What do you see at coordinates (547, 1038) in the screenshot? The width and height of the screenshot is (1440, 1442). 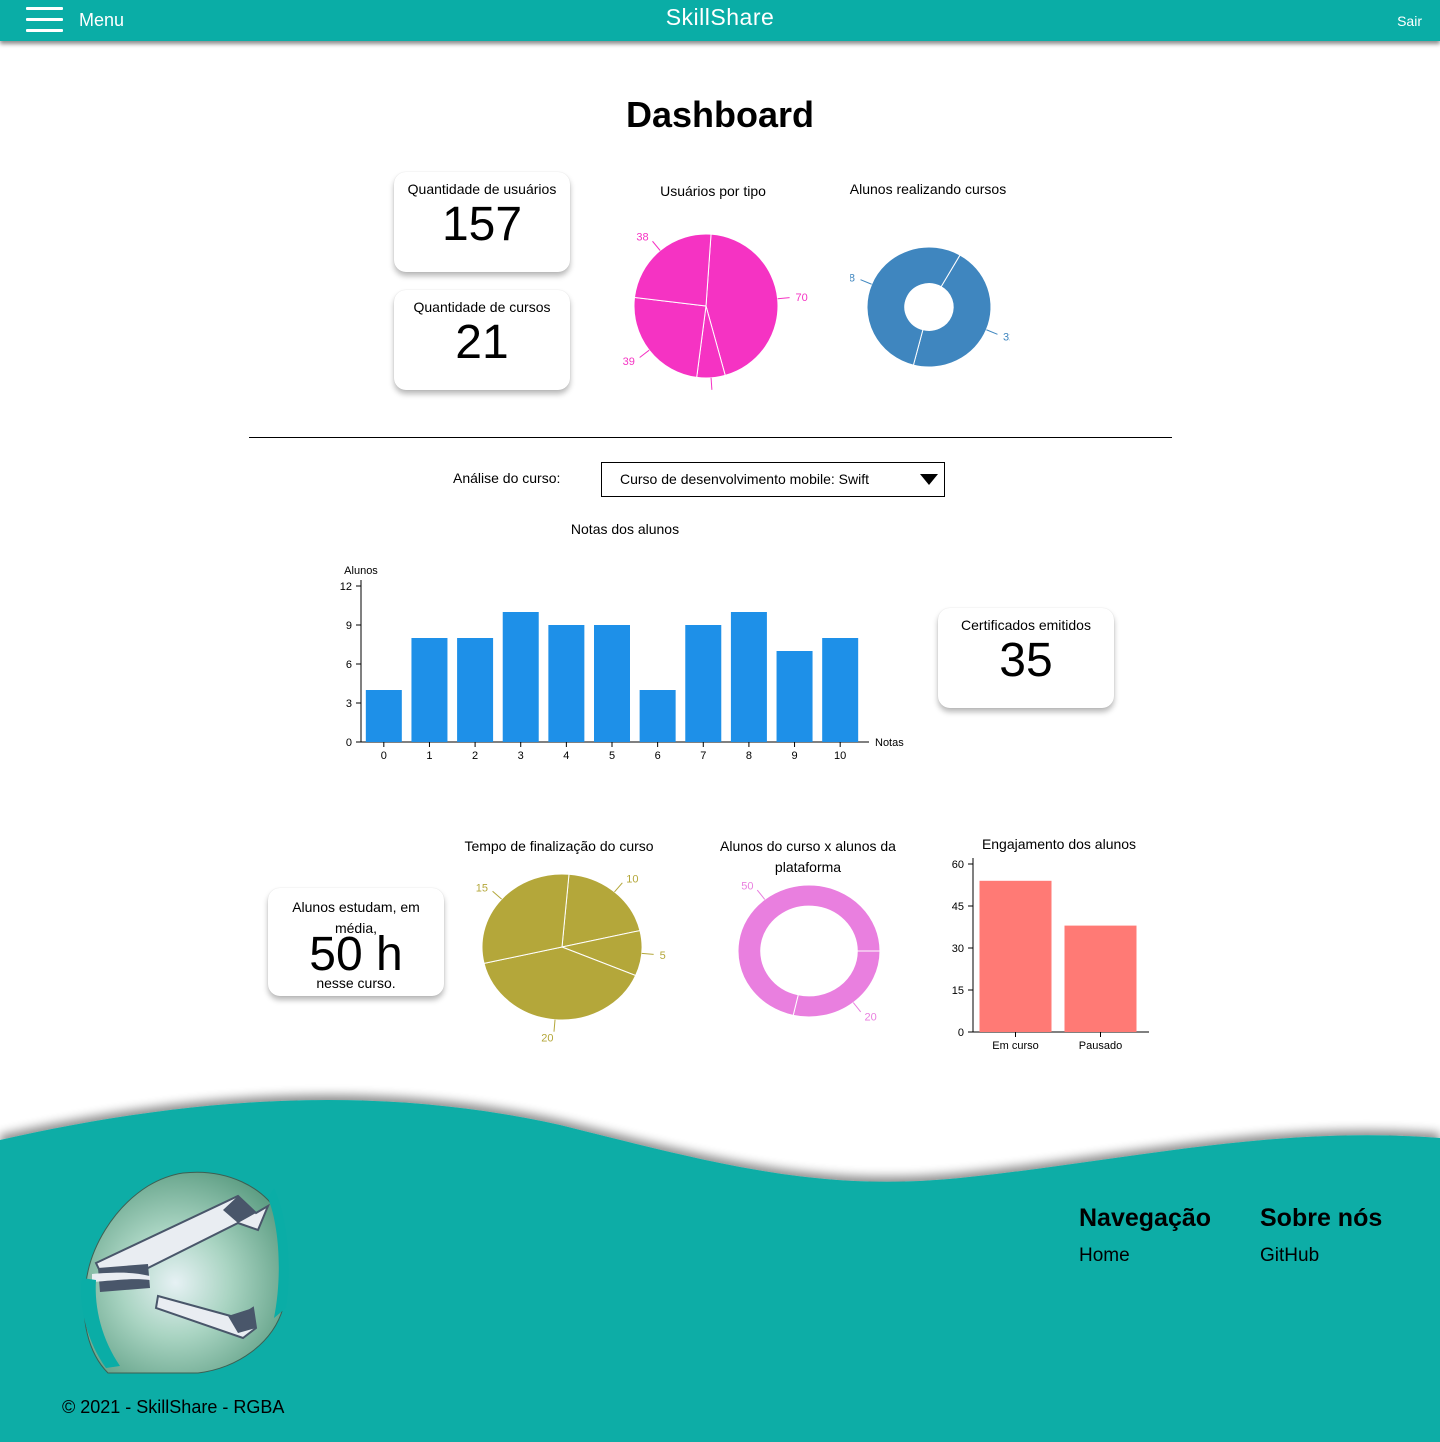 I see `completion-time-slice-label: 20` at bounding box center [547, 1038].